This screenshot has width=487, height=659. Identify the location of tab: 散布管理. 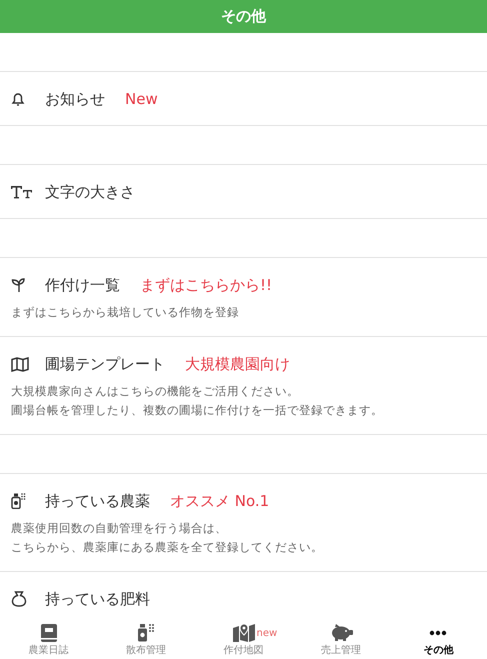
(146, 639).